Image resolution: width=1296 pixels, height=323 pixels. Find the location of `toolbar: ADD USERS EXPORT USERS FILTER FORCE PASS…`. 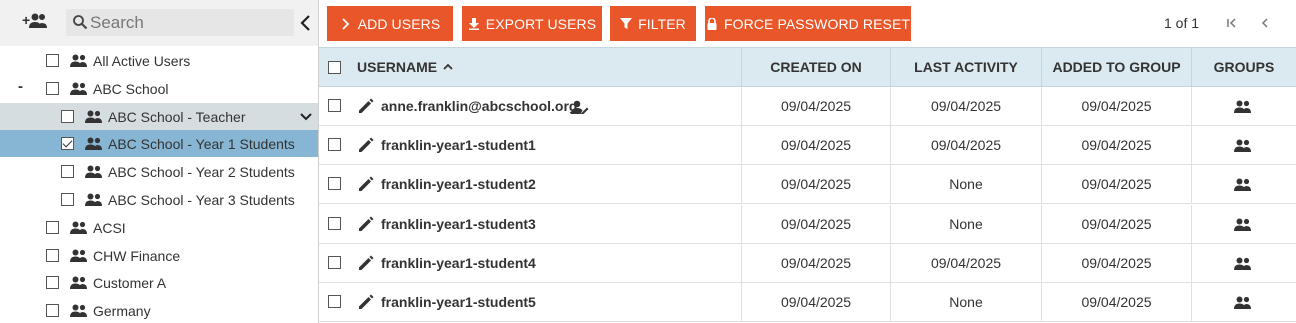

toolbar: ADD USERS EXPORT USERS FILTER FORCE PASS… is located at coordinates (807, 23).